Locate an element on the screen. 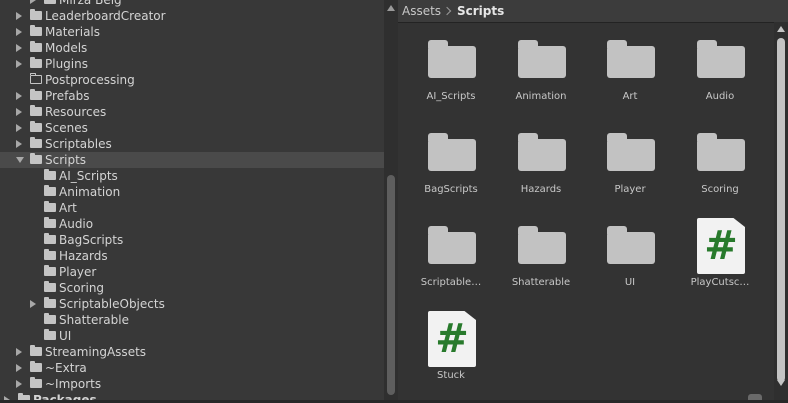 The image size is (788, 403). csharp-script-icon: # is located at coordinates (721, 246).